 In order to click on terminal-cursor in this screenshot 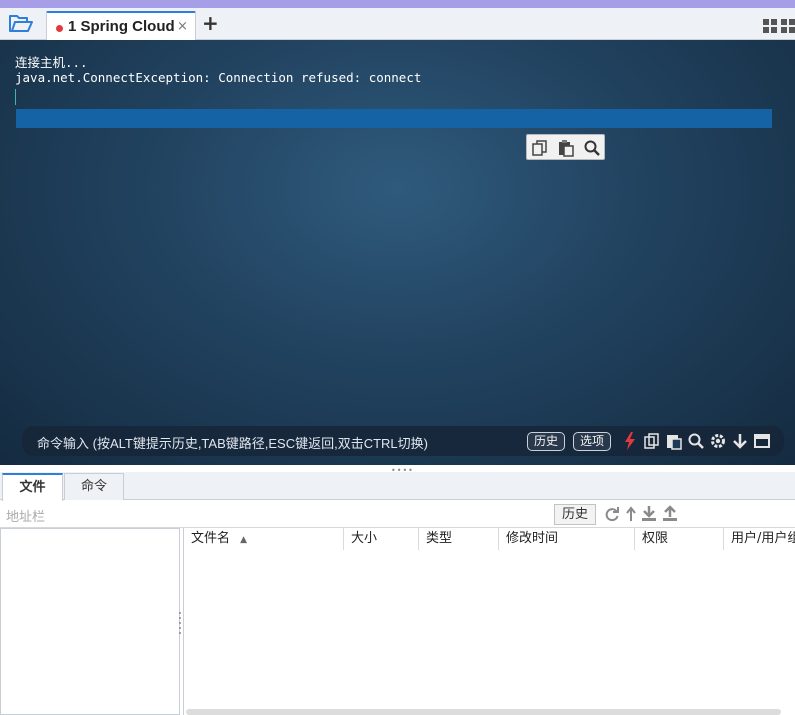, I will do `click(15, 97)`.